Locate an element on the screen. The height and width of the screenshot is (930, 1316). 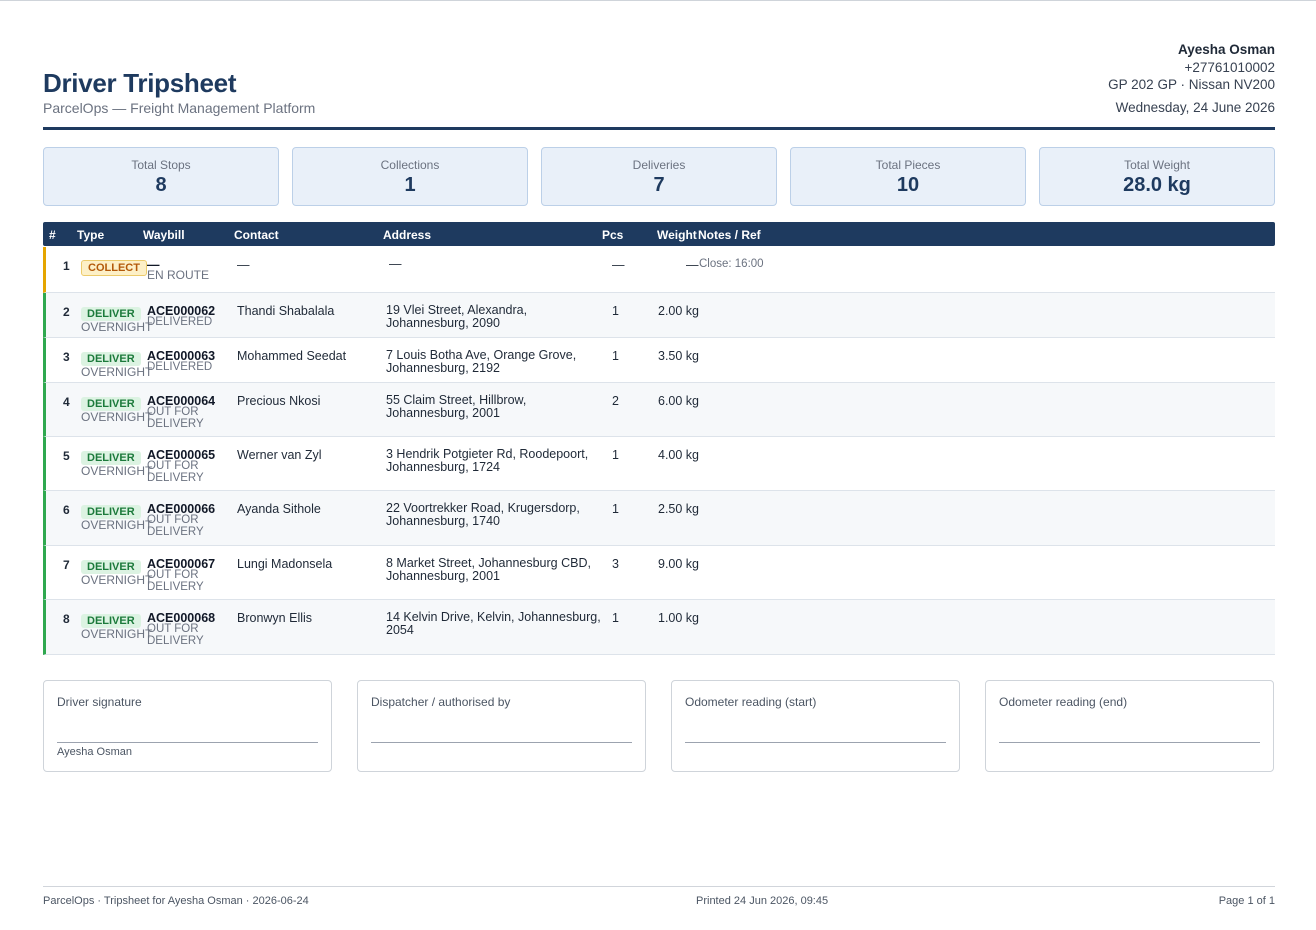
stat-total-weight: Total Weight 28.0 kg is located at coordinates (1157, 176).